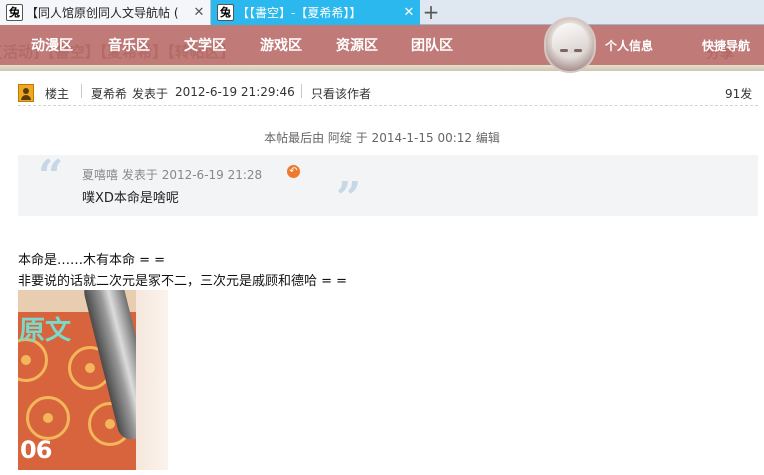 The image size is (764, 475). I want to click on avatar-hair, so click(570, 38).